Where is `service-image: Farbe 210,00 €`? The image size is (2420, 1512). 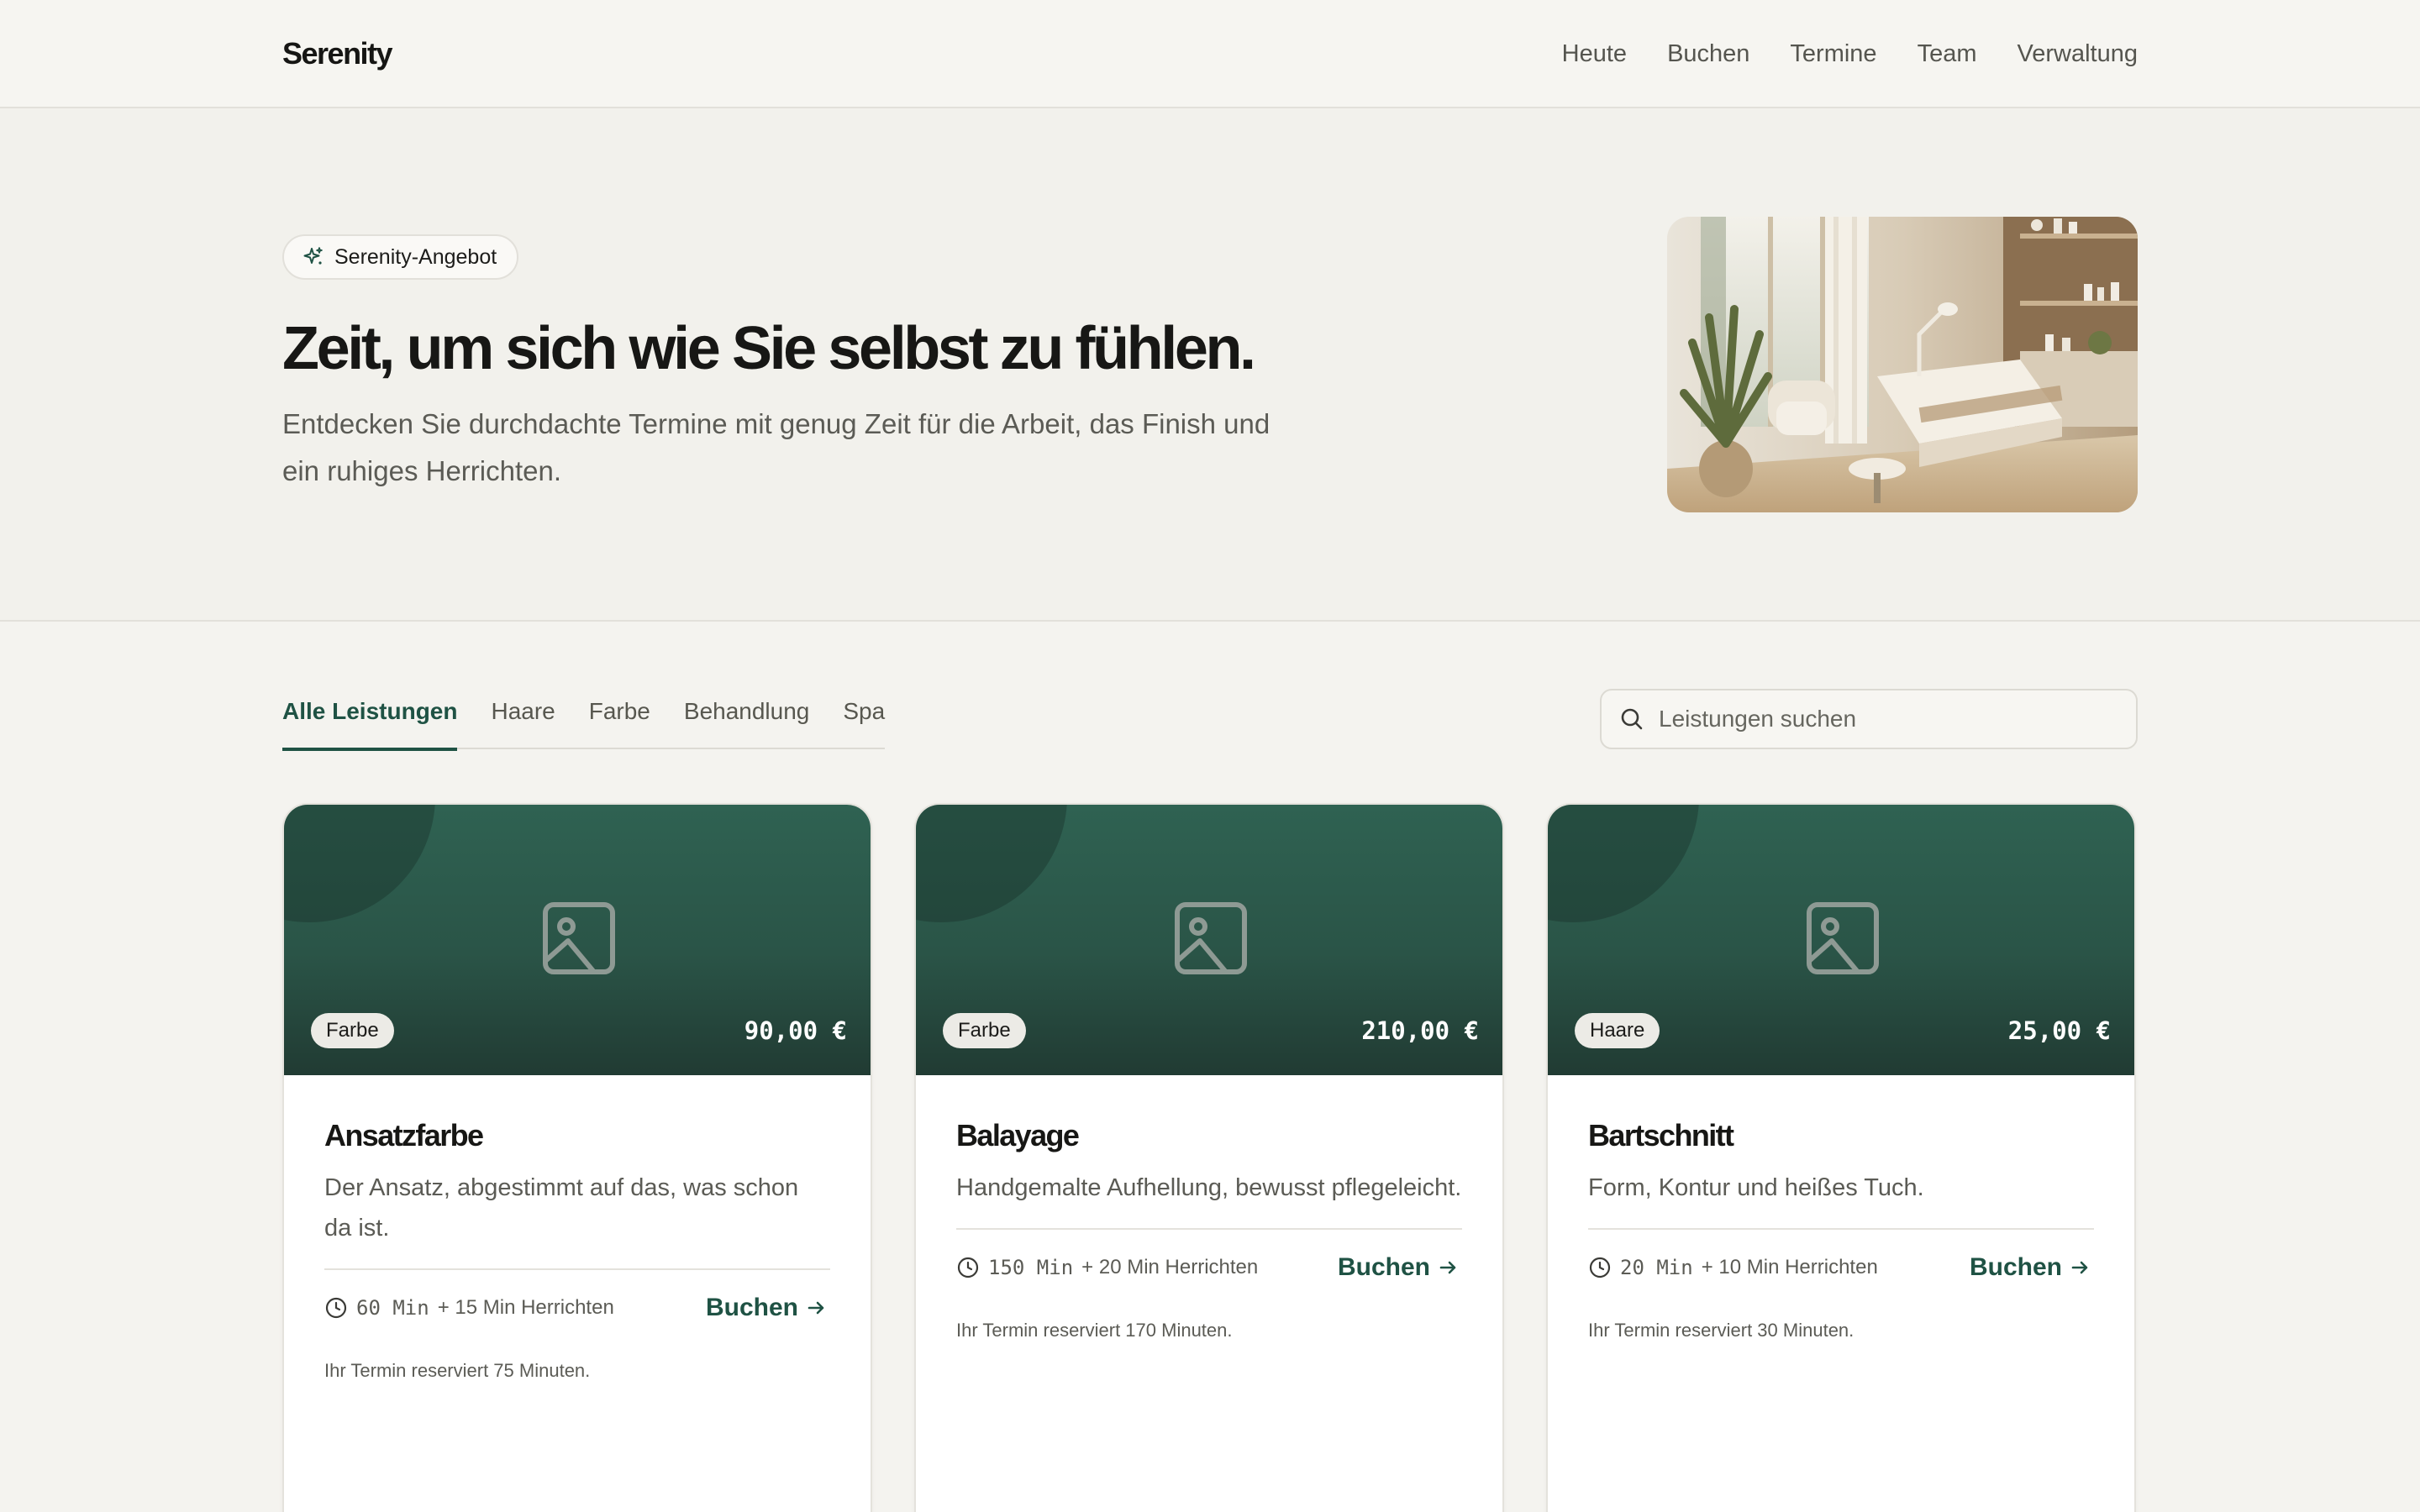 service-image: Farbe 210,00 € is located at coordinates (1209, 940).